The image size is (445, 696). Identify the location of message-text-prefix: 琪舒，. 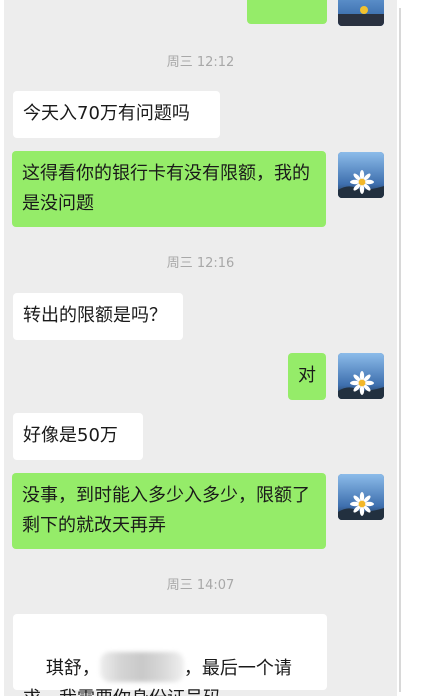
(72, 668).